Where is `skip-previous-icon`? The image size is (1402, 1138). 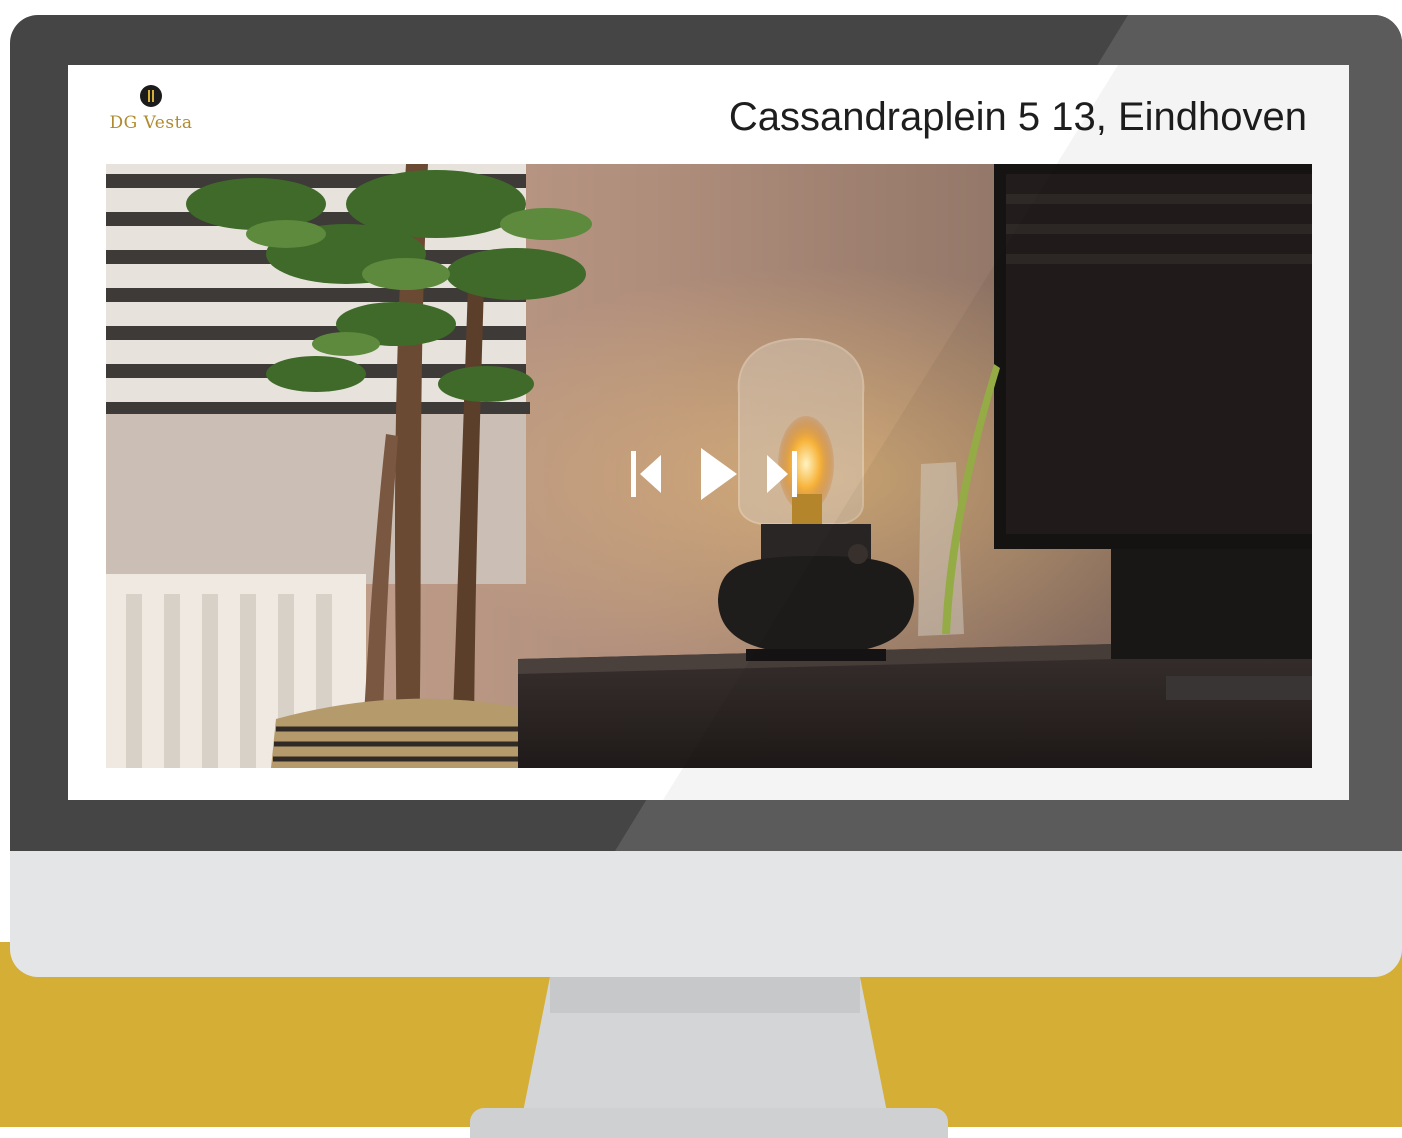 skip-previous-icon is located at coordinates (651, 474).